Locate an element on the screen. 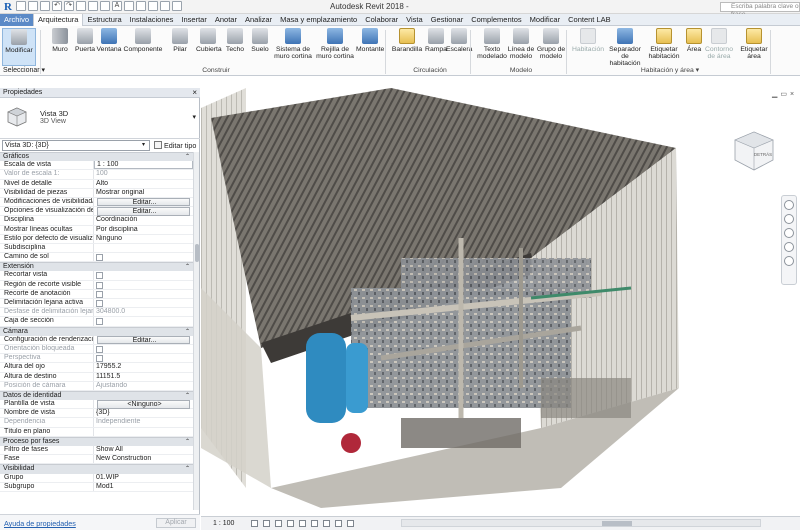 This screenshot has width=800, height=530. print-icon is located at coordinates (81, 6).